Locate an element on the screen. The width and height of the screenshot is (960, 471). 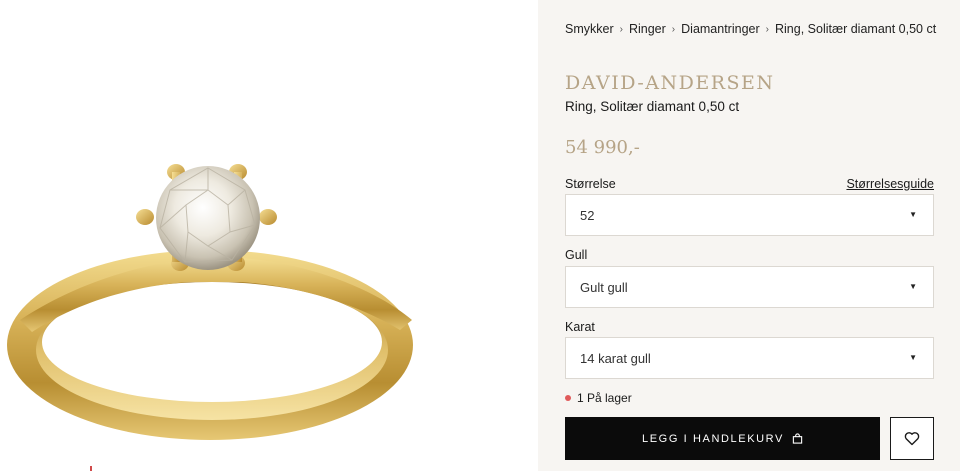
product-title: Ring, Solitær diamant 0,50 ct is located at coordinates (652, 106).